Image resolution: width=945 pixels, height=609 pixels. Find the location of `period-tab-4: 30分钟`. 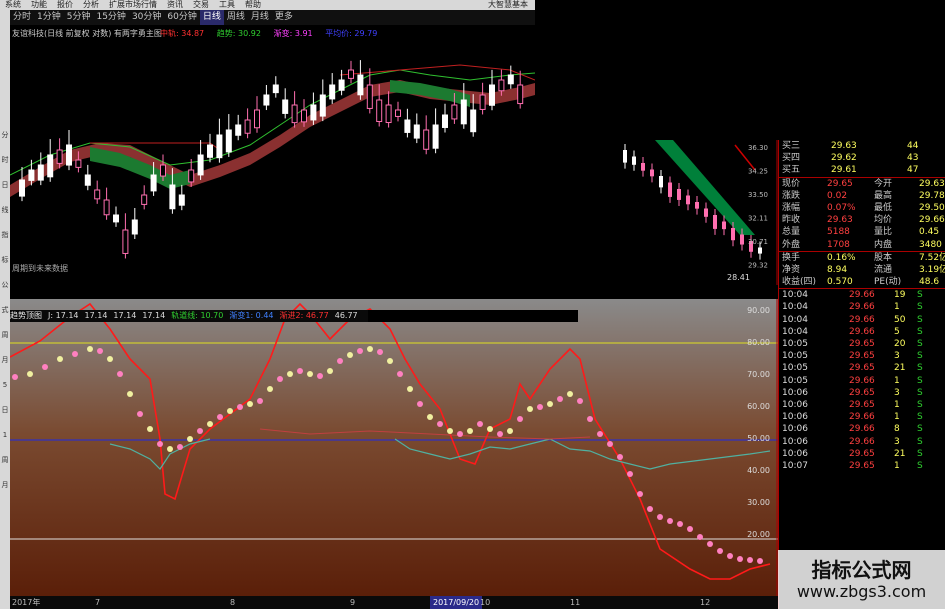

period-tab-4: 30分钟 is located at coordinates (146, 17).